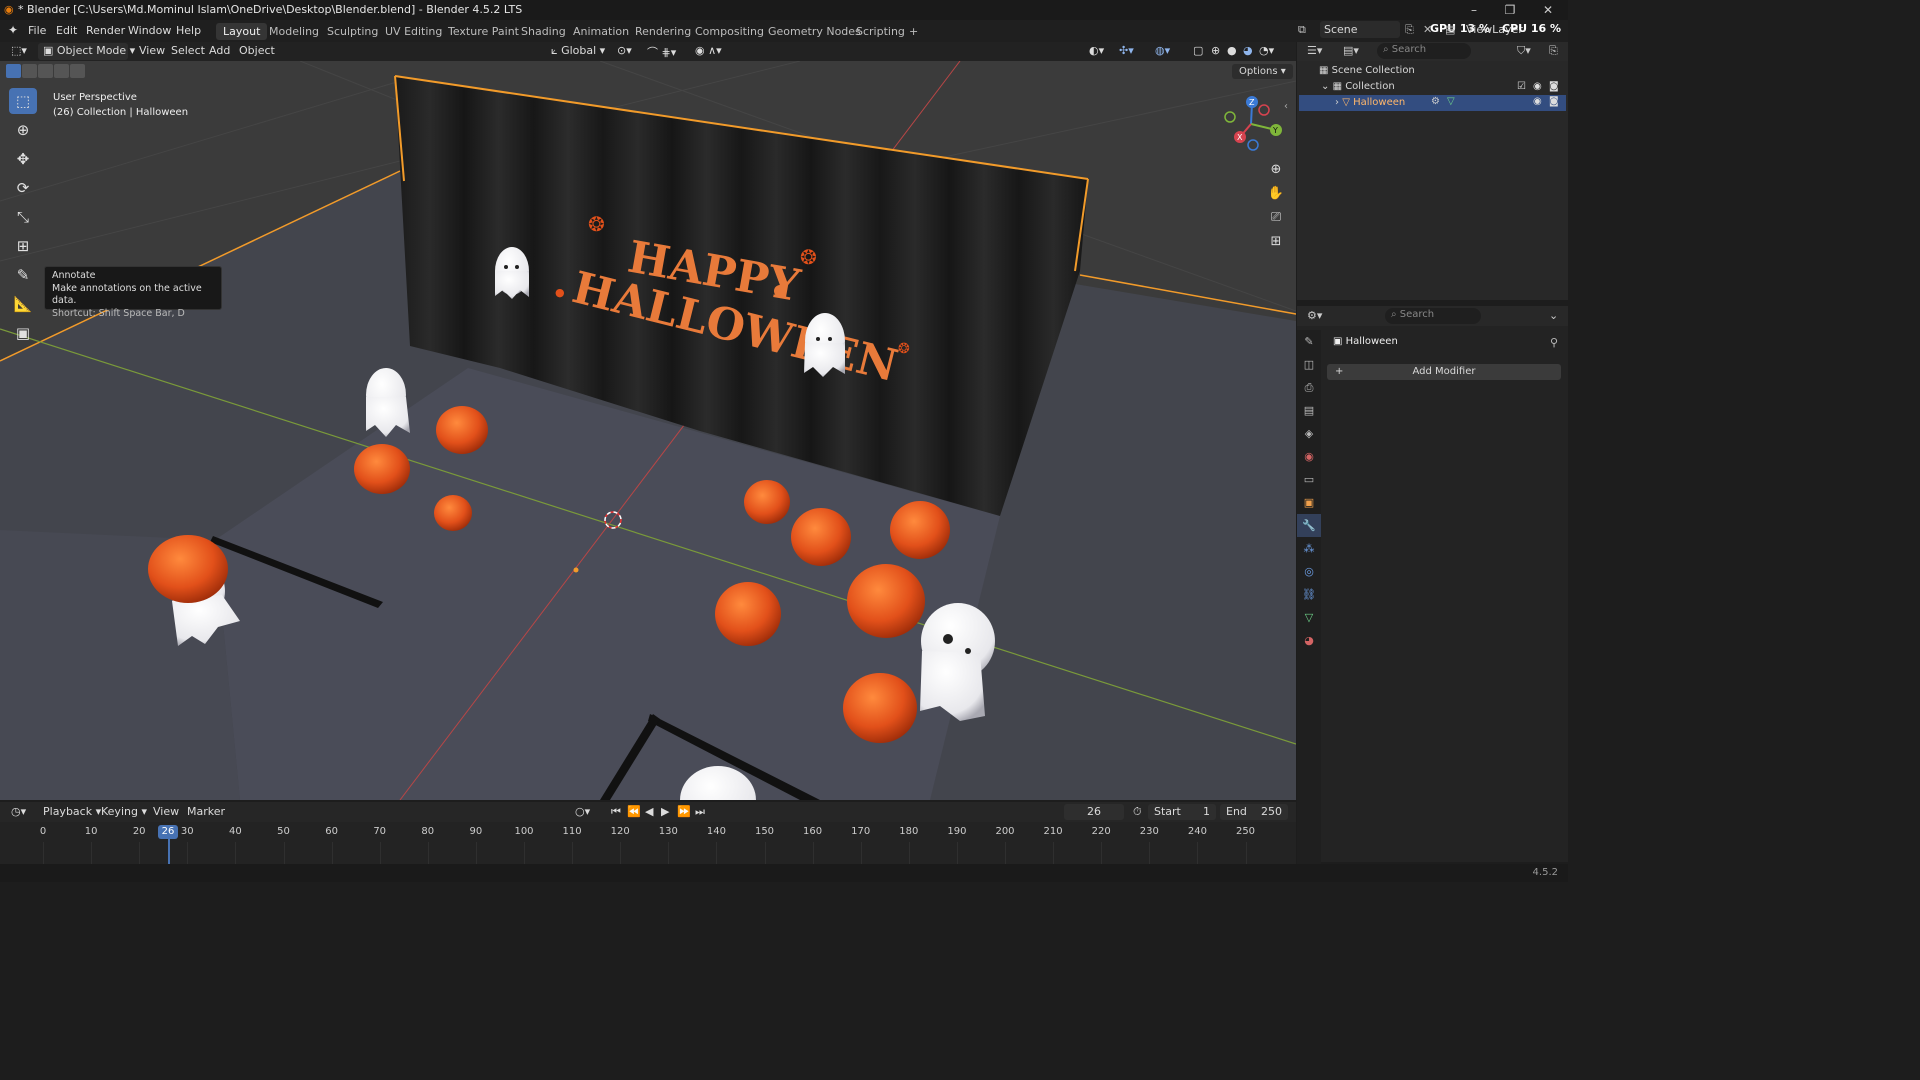 Image resolution: width=1920 pixels, height=1080 pixels. What do you see at coordinates (661, 51) in the screenshot?
I see `snap-icon: ⌒ ⋕▾` at bounding box center [661, 51].